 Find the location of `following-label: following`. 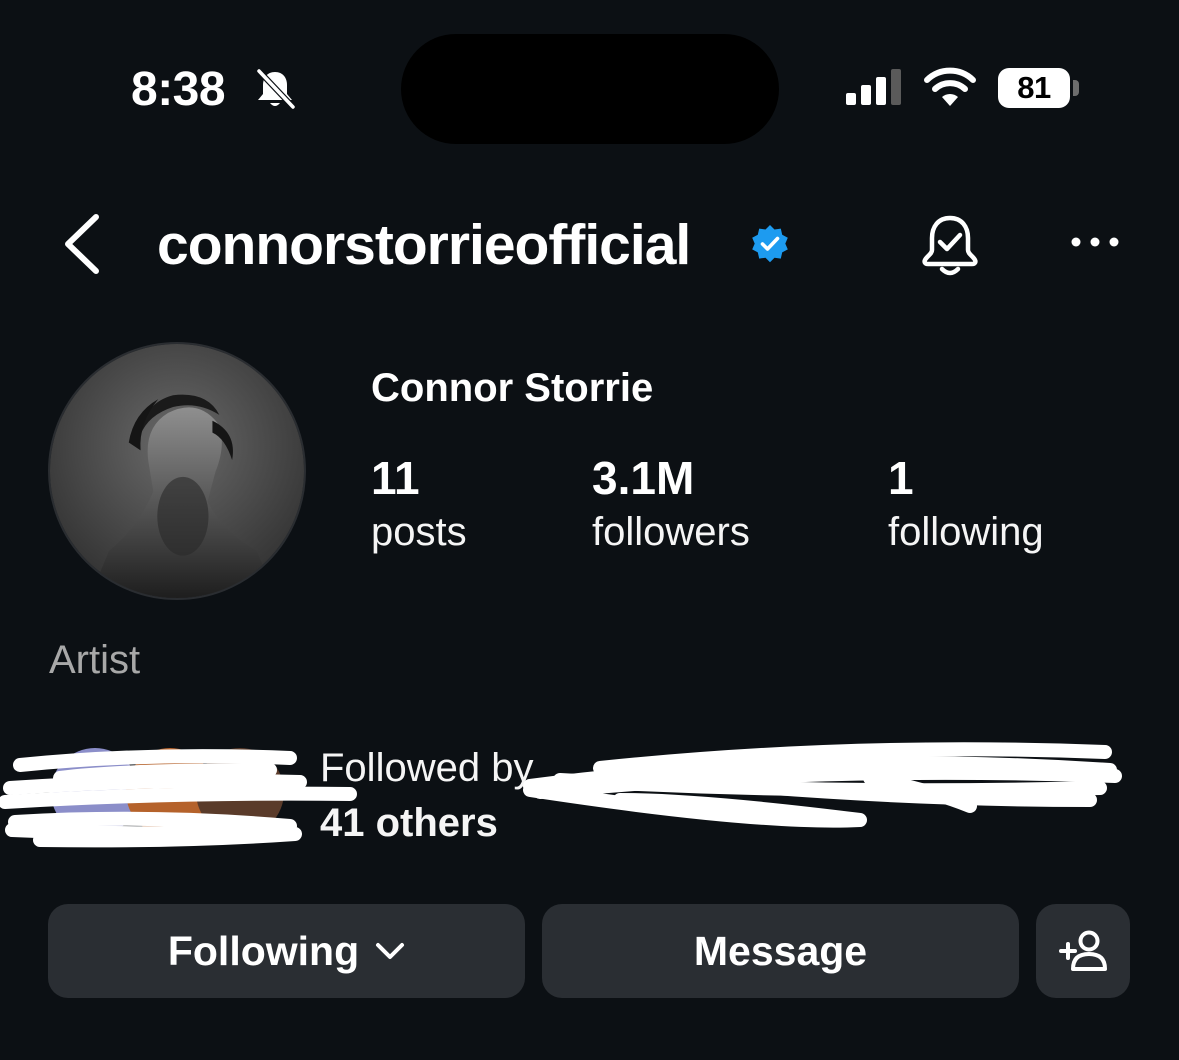

following-label: following is located at coordinates (966, 532).